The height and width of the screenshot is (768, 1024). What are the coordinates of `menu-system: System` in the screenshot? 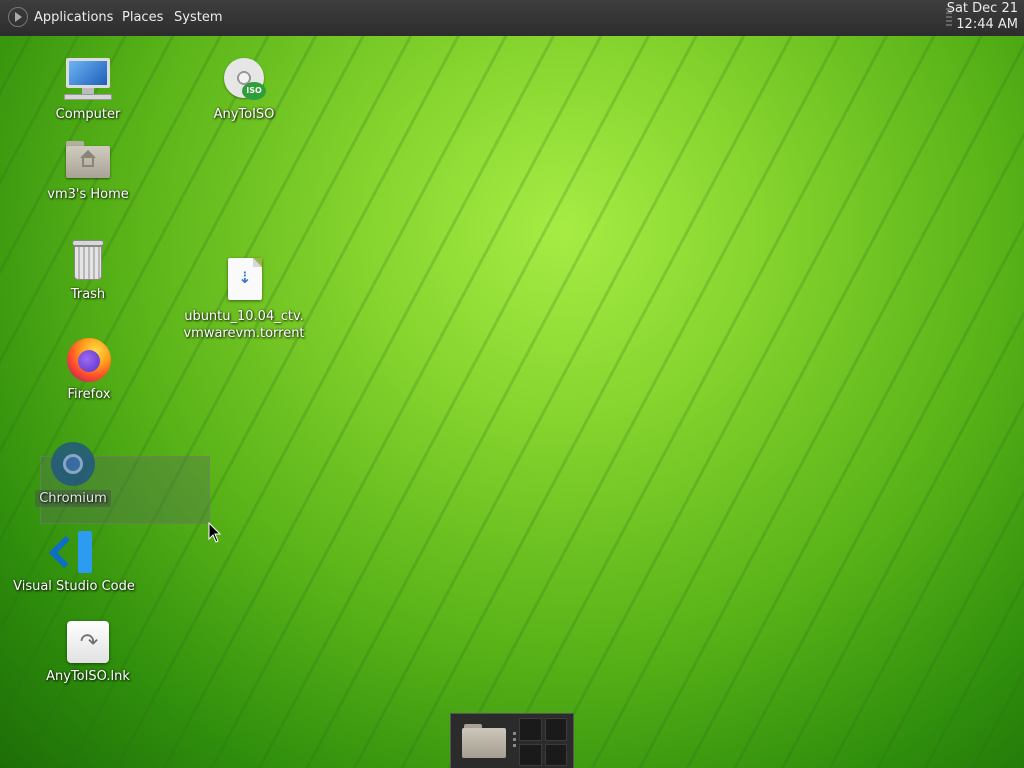 It's located at (198, 18).